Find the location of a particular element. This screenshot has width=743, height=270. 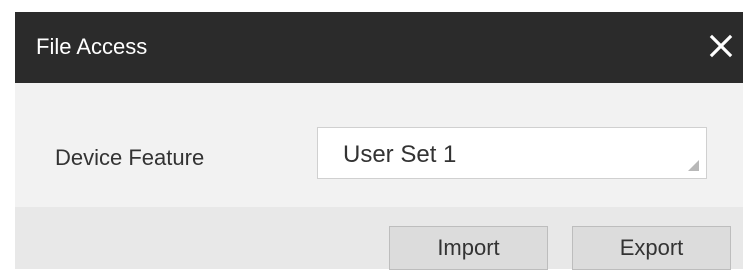

device-feature-select: User Set 1 is located at coordinates (512, 153).